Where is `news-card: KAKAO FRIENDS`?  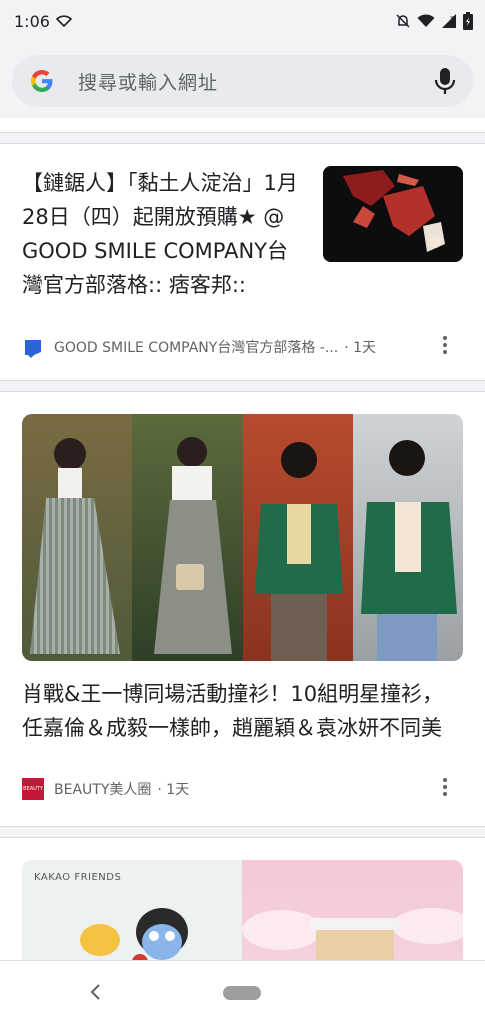 news-card: KAKAO FRIENDS is located at coordinates (242, 898).